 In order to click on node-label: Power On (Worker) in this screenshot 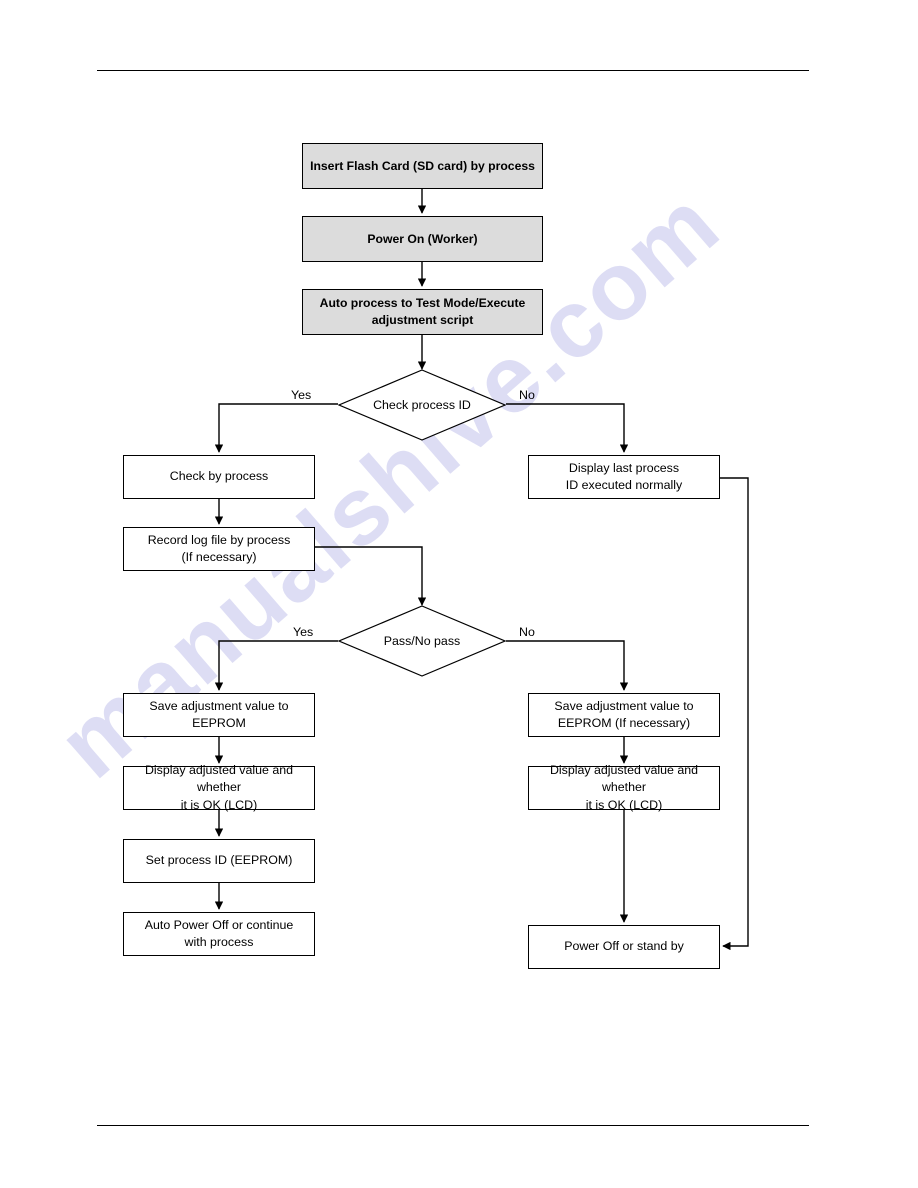, I will do `click(422, 238)`.